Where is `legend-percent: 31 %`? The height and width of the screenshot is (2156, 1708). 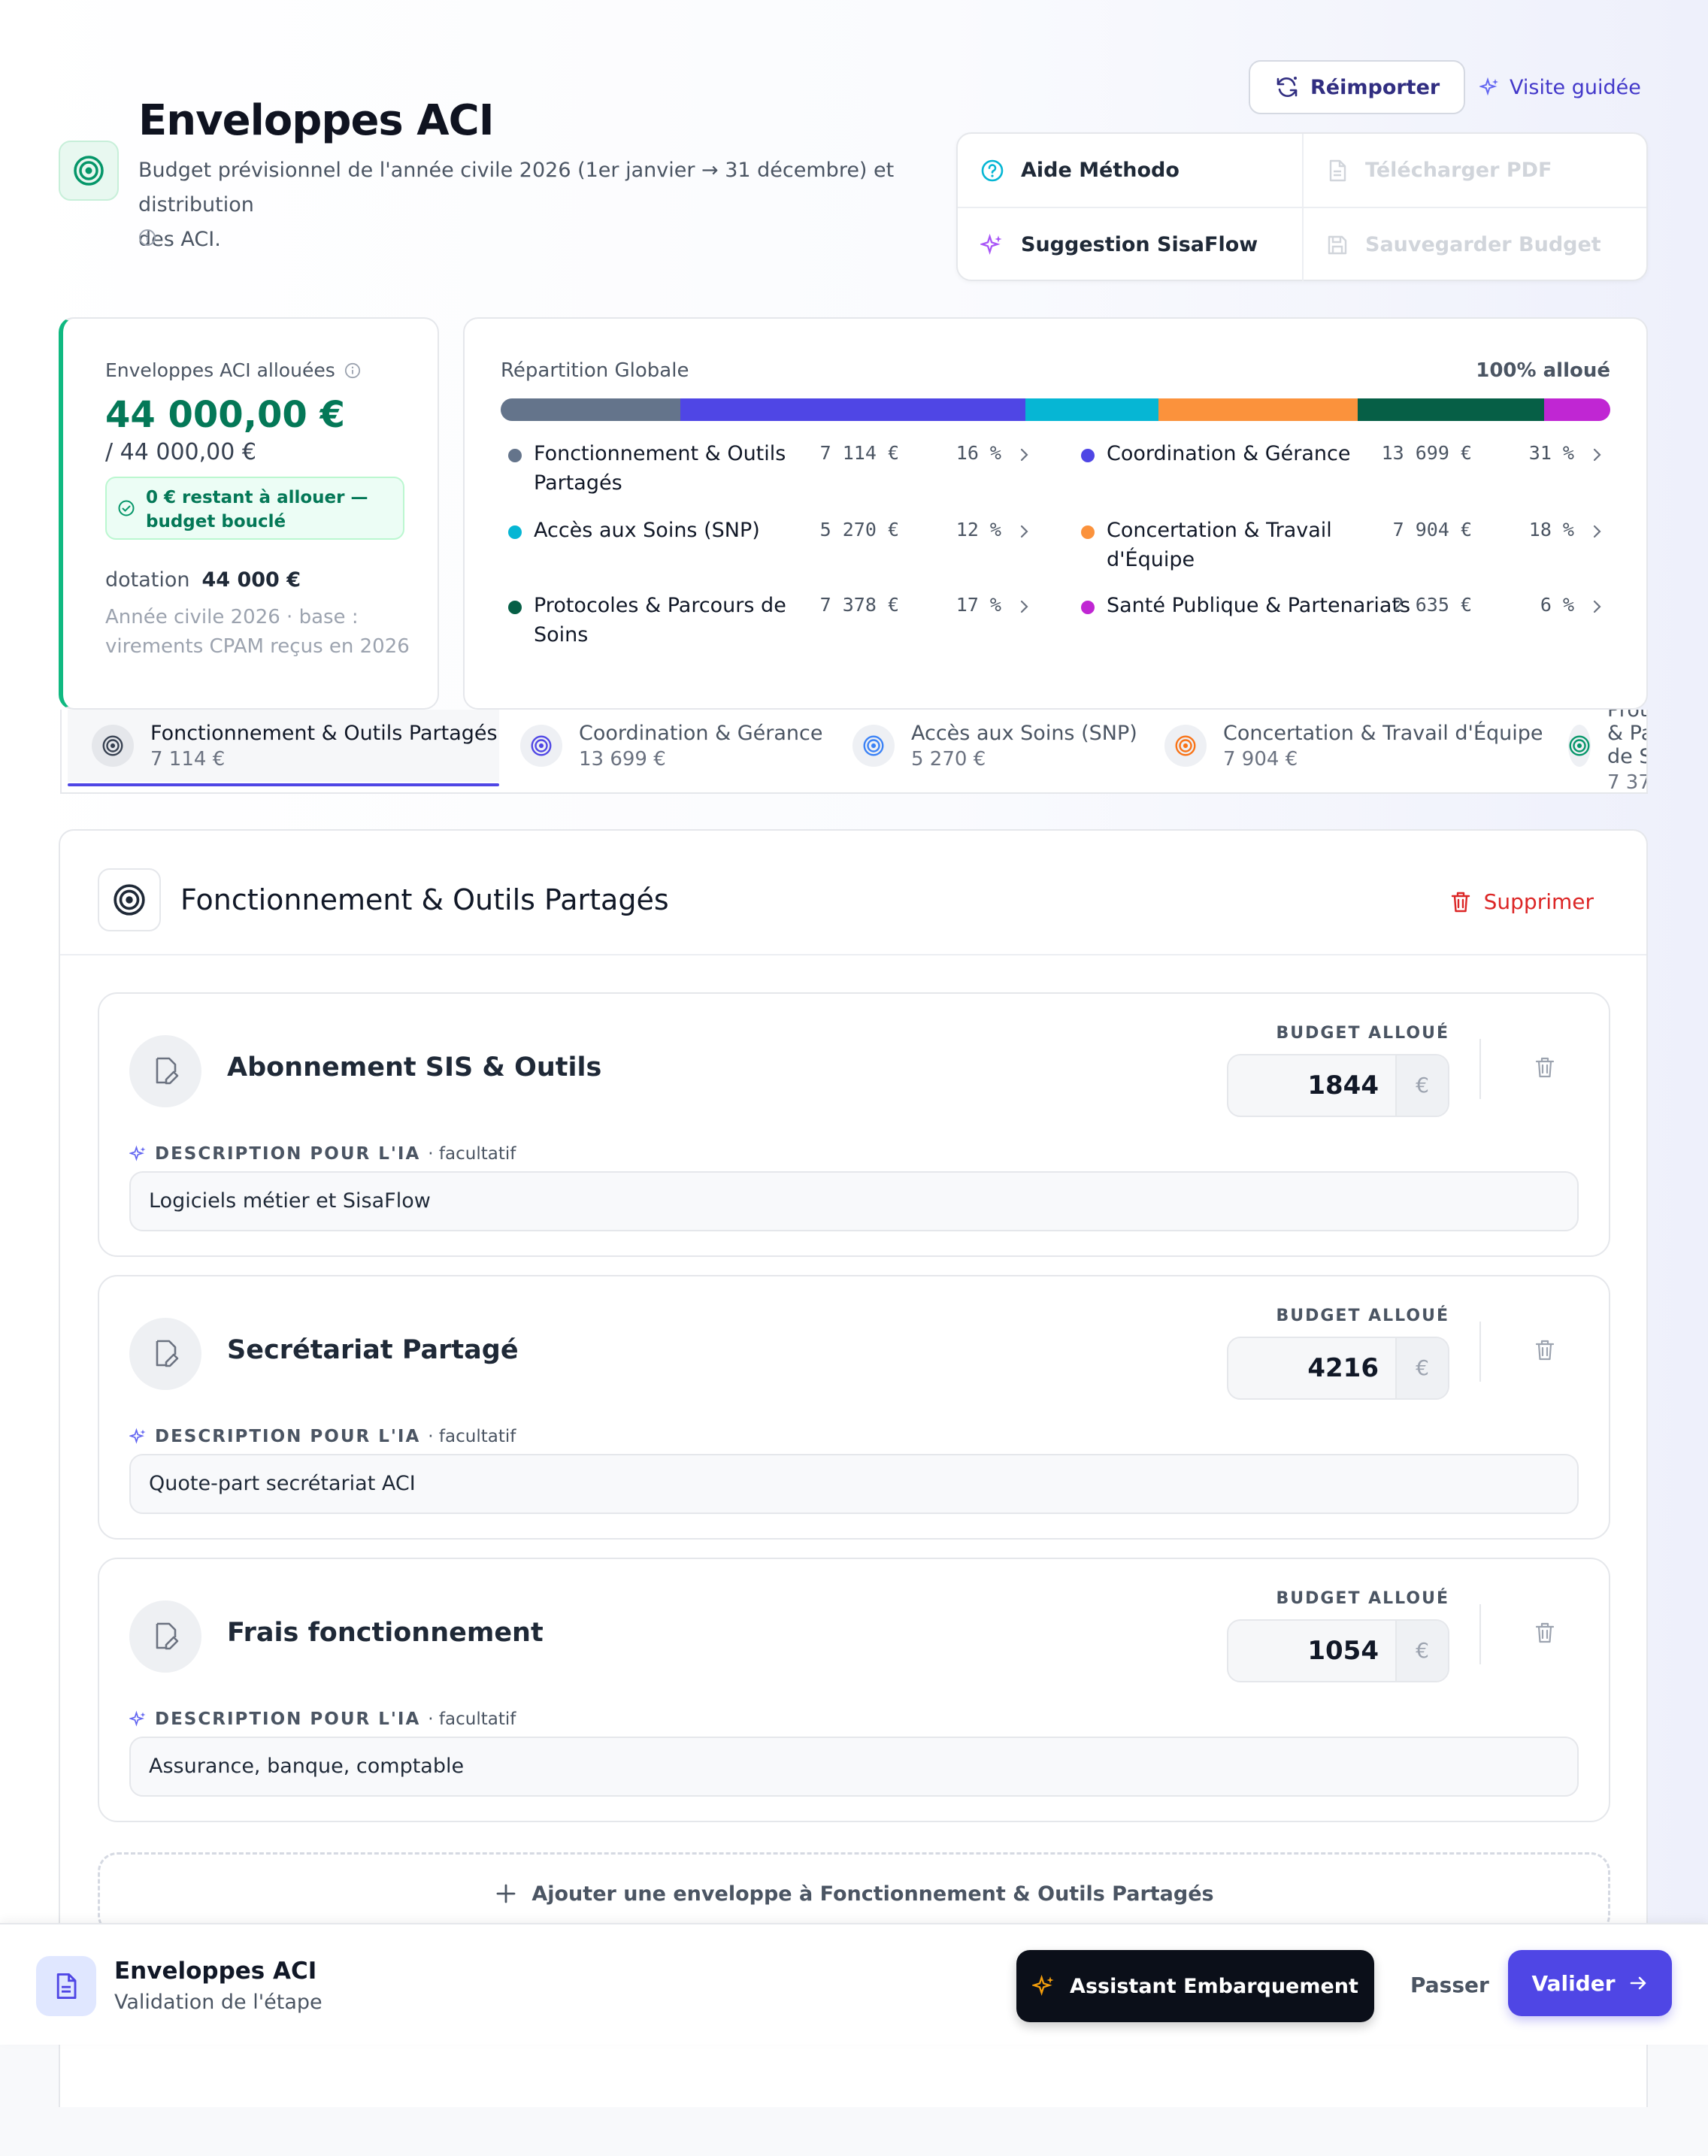 legend-percent: 31 % is located at coordinates (1551, 453).